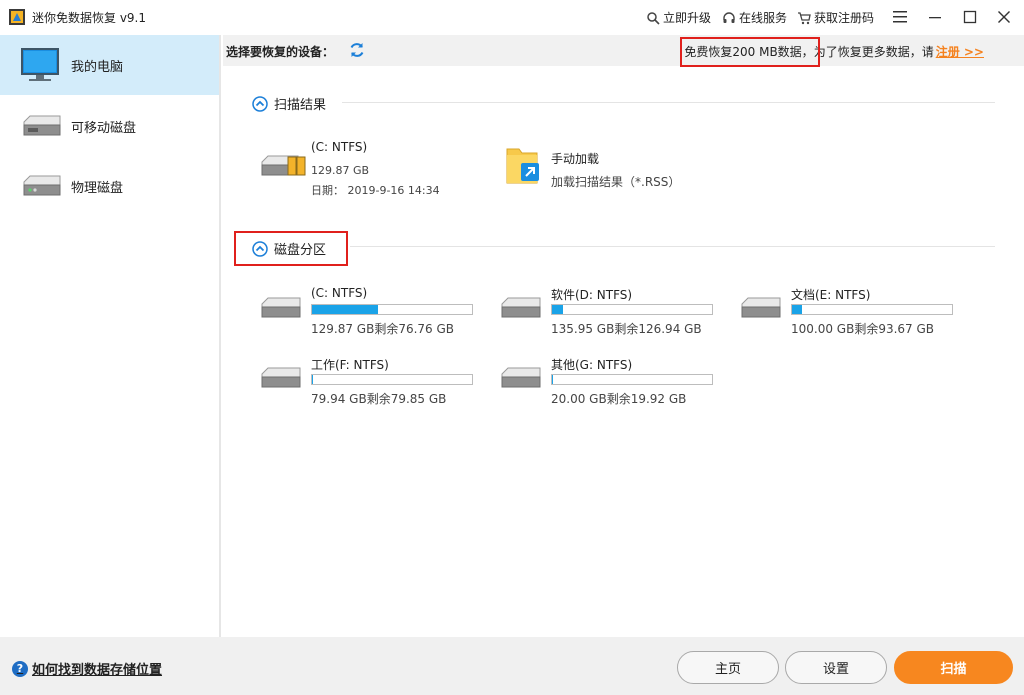 The width and height of the screenshot is (1024, 695). I want to click on title-bar: 迷你免数据恢复 v9.1 立即升级 在线服务 获取注册码, so click(512, 17).